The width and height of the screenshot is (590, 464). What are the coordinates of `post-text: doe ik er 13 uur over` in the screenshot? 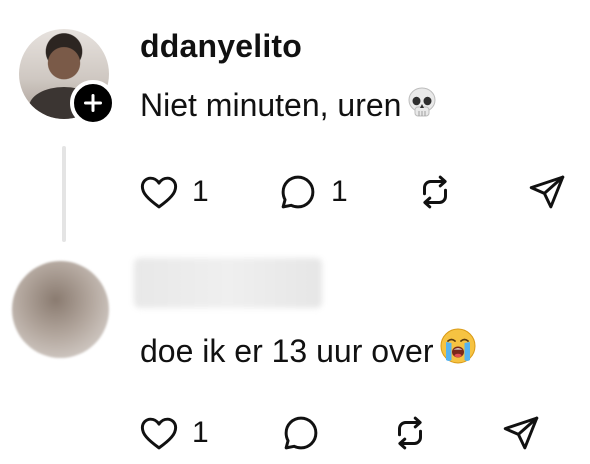 It's located at (309, 350).